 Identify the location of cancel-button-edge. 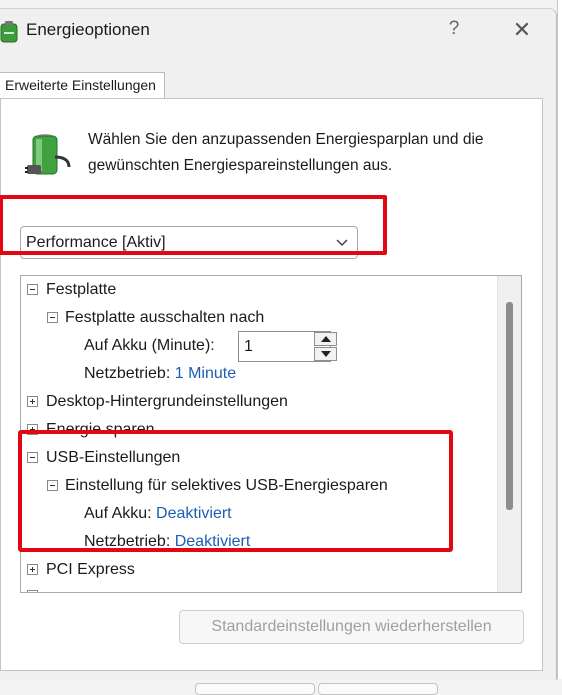
(378, 689).